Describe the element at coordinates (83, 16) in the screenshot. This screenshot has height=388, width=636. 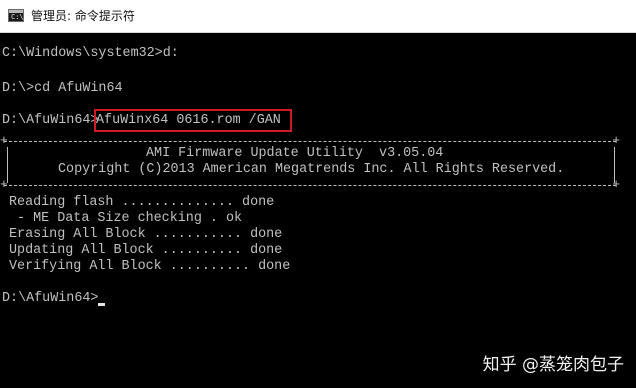
I see `window-title: 管理员: 命令提示符` at that location.